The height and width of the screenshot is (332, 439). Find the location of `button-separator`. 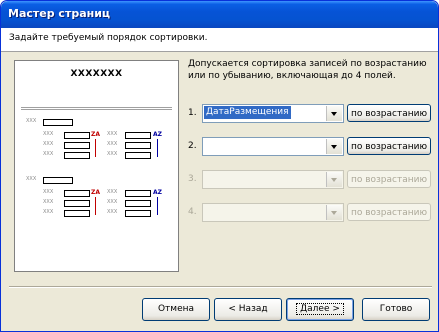

button-separator is located at coordinates (220, 287).